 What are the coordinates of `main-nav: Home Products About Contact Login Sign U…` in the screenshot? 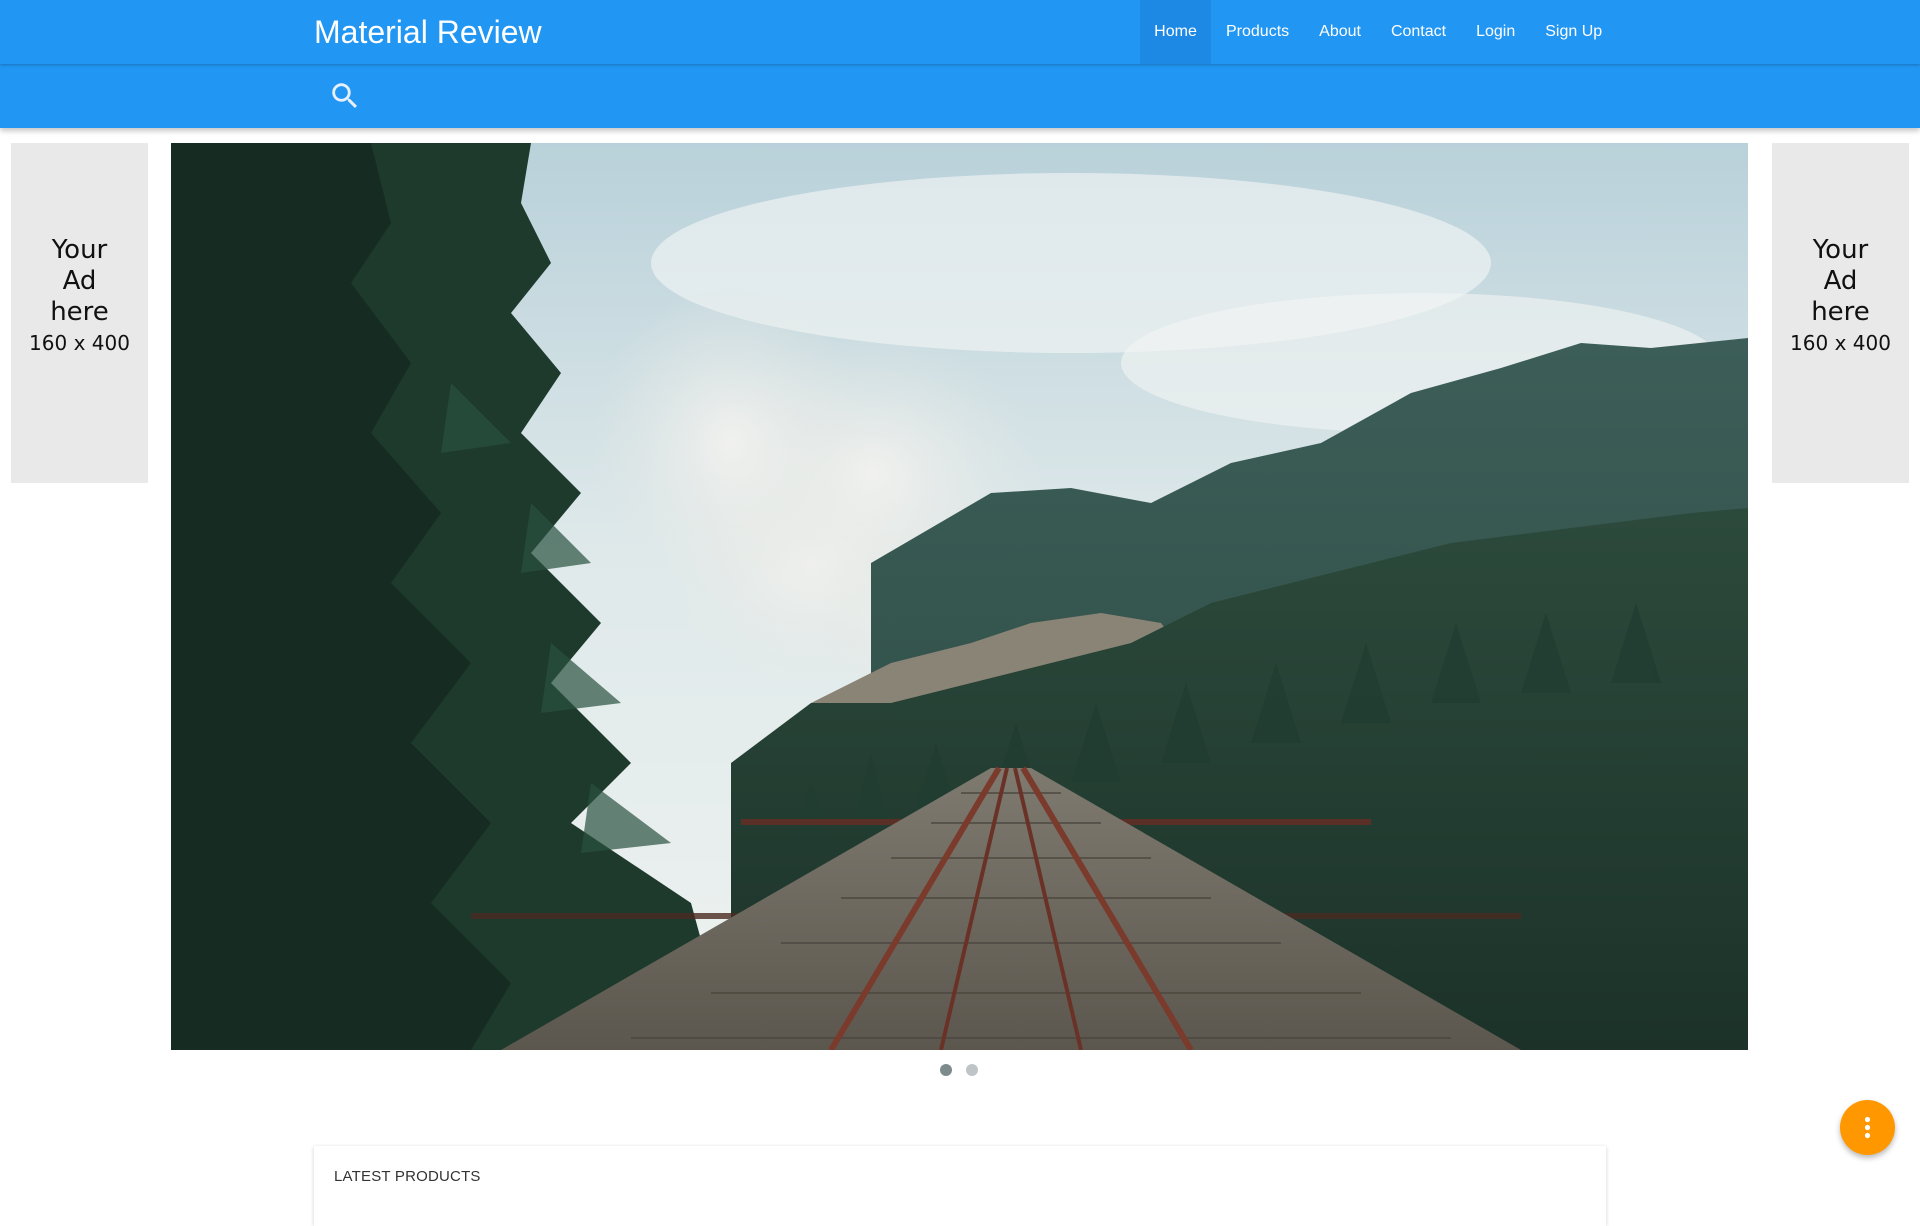 It's located at (1378, 32).